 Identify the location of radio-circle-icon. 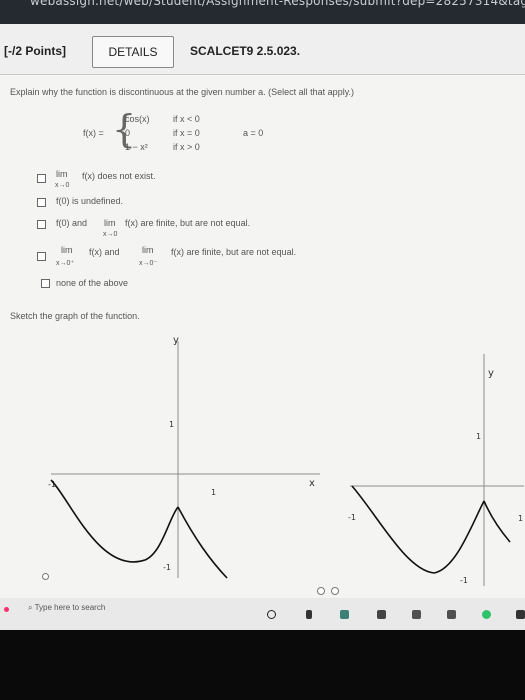
(45, 576).